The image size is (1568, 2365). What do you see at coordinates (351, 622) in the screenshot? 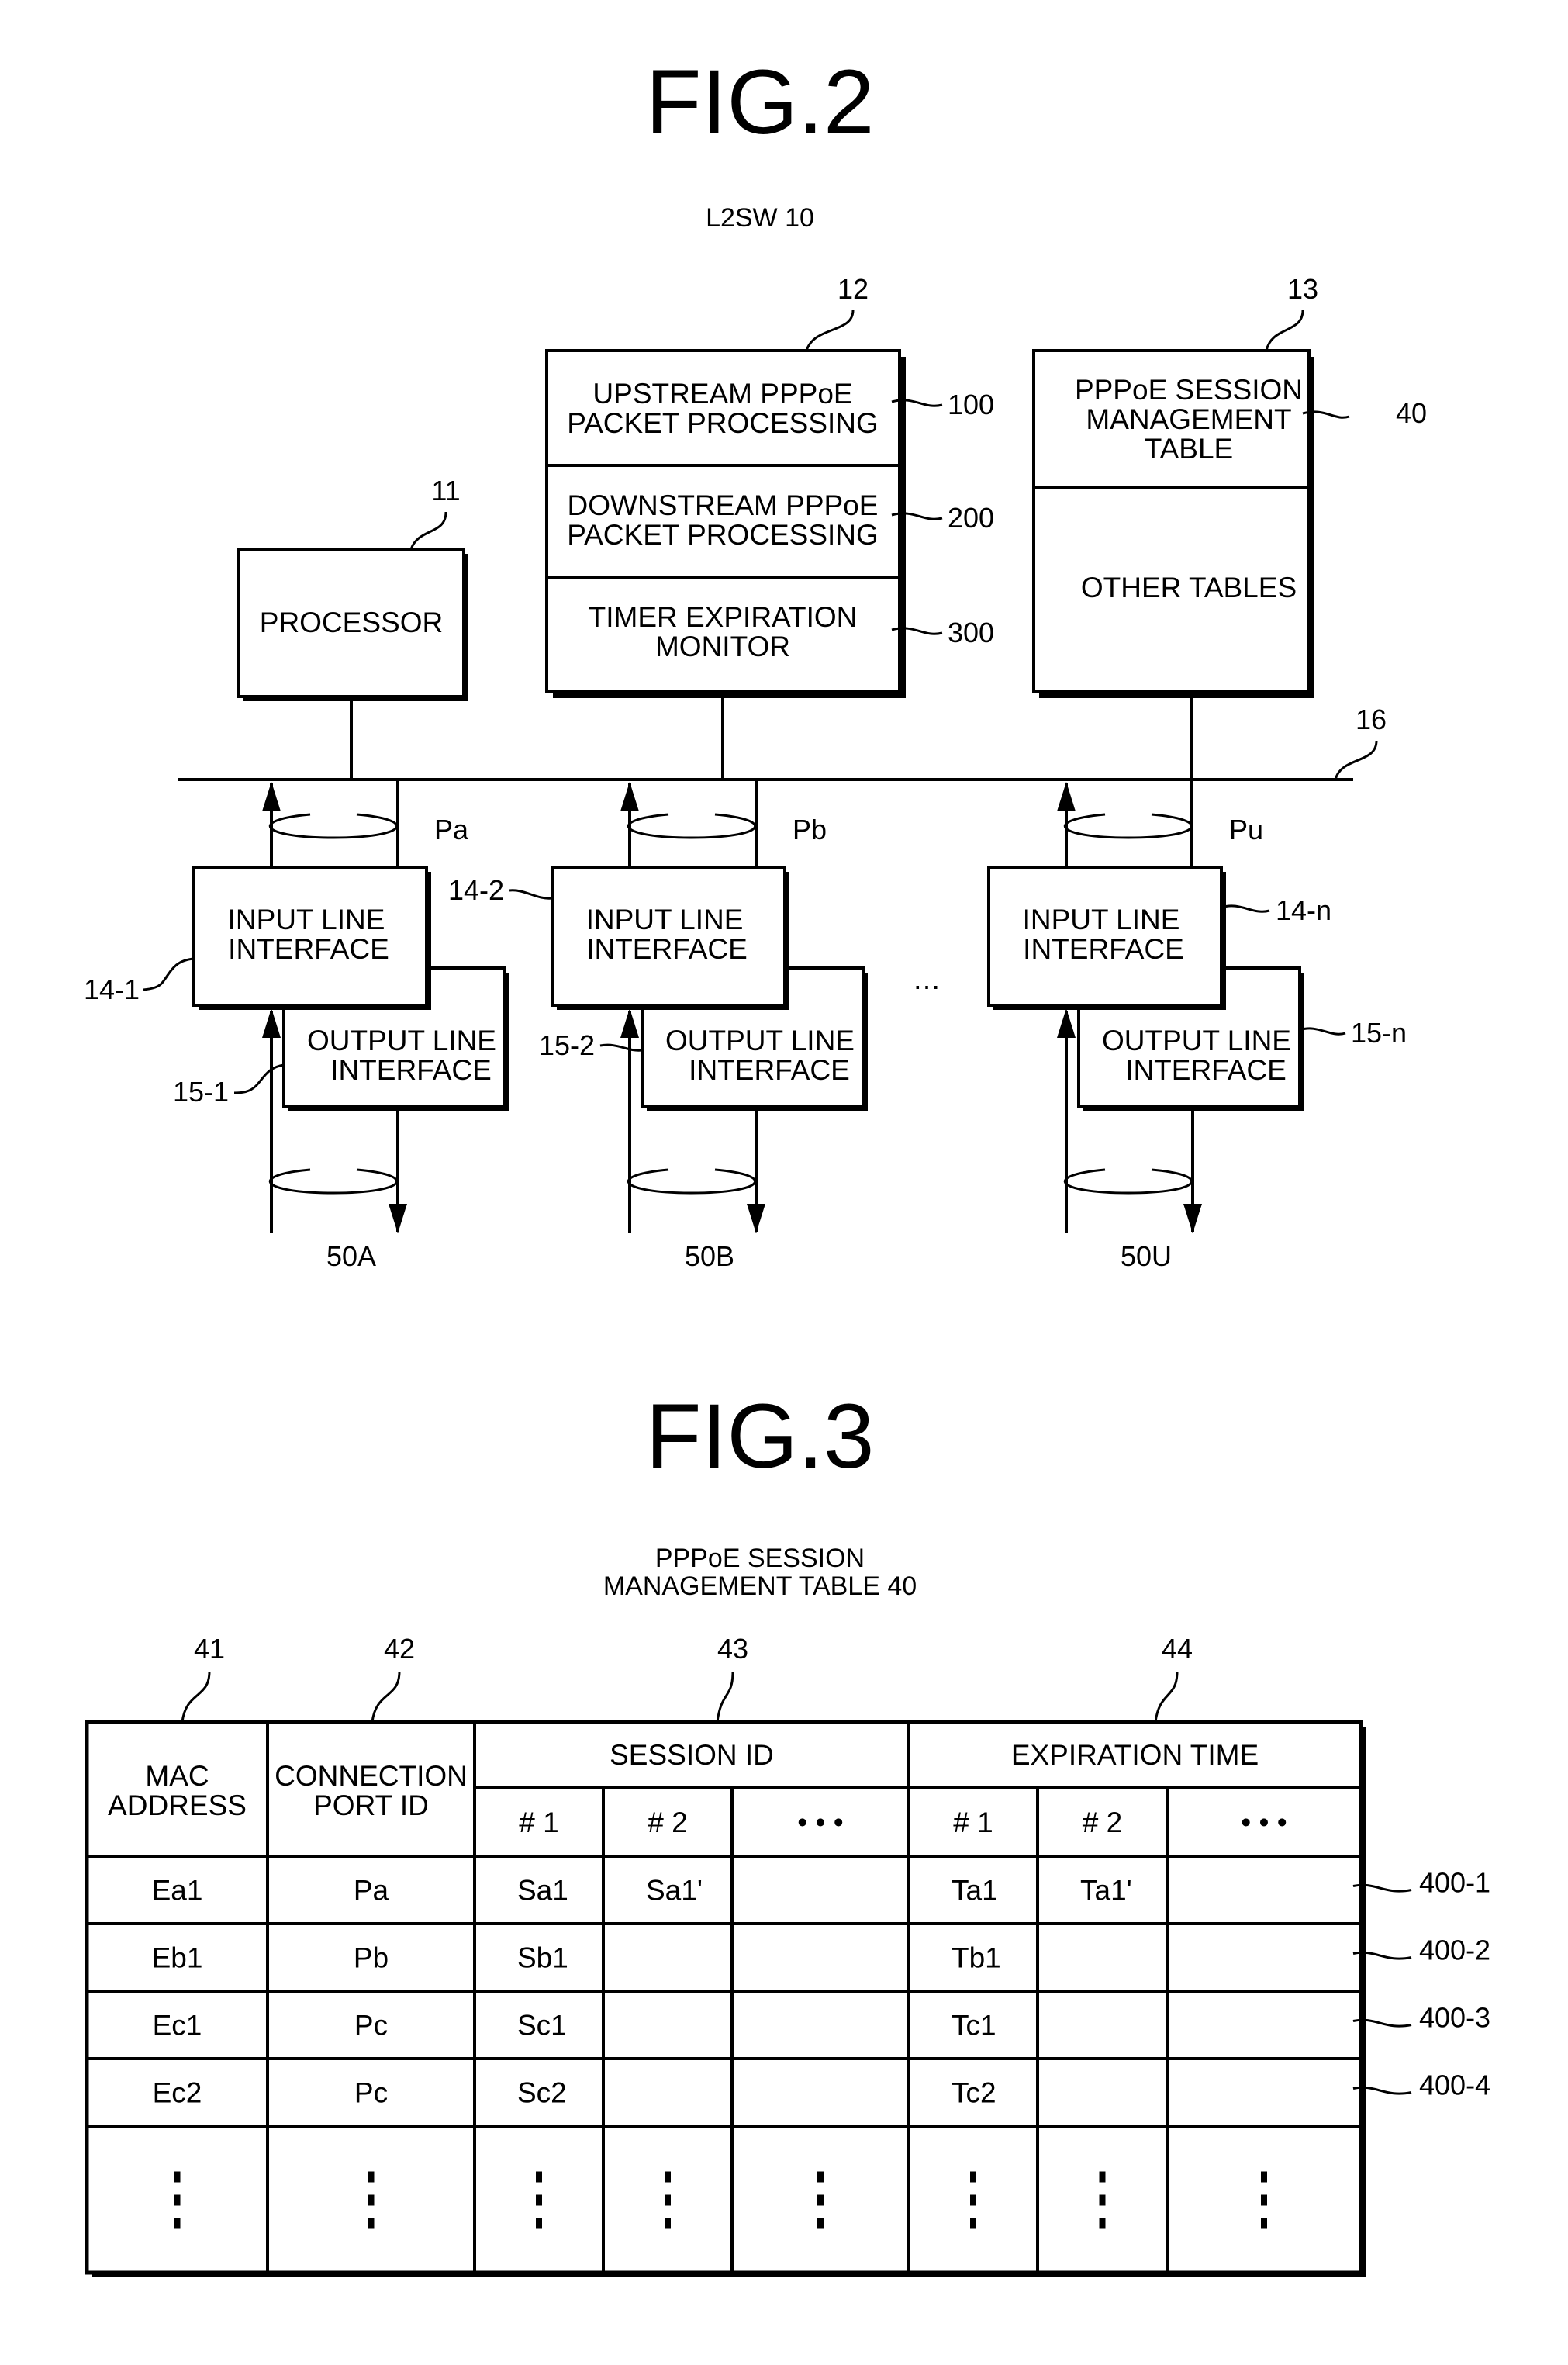
I see `processor-label: PROCESSOR` at bounding box center [351, 622].